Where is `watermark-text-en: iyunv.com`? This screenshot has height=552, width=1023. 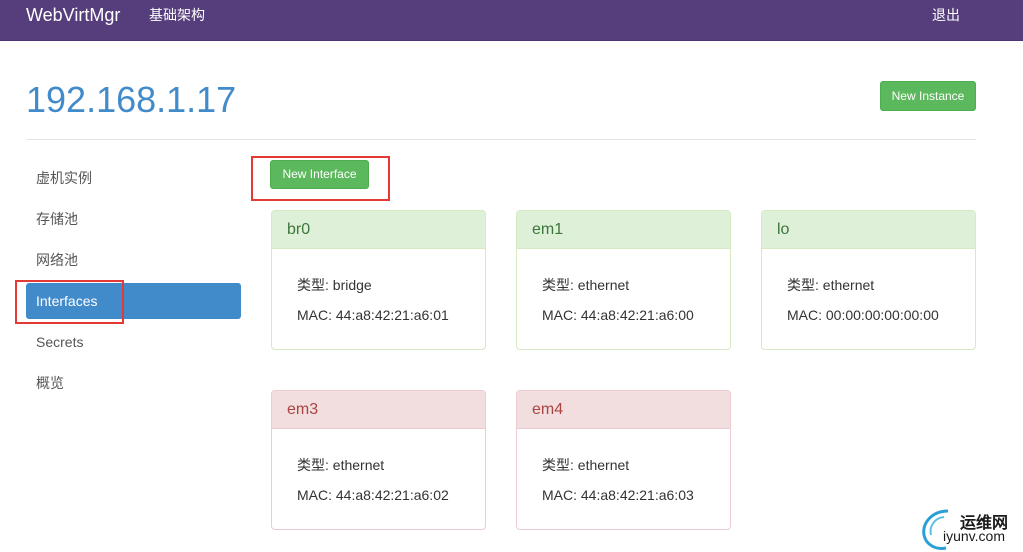
watermark-text-en: iyunv.com is located at coordinates (974, 536).